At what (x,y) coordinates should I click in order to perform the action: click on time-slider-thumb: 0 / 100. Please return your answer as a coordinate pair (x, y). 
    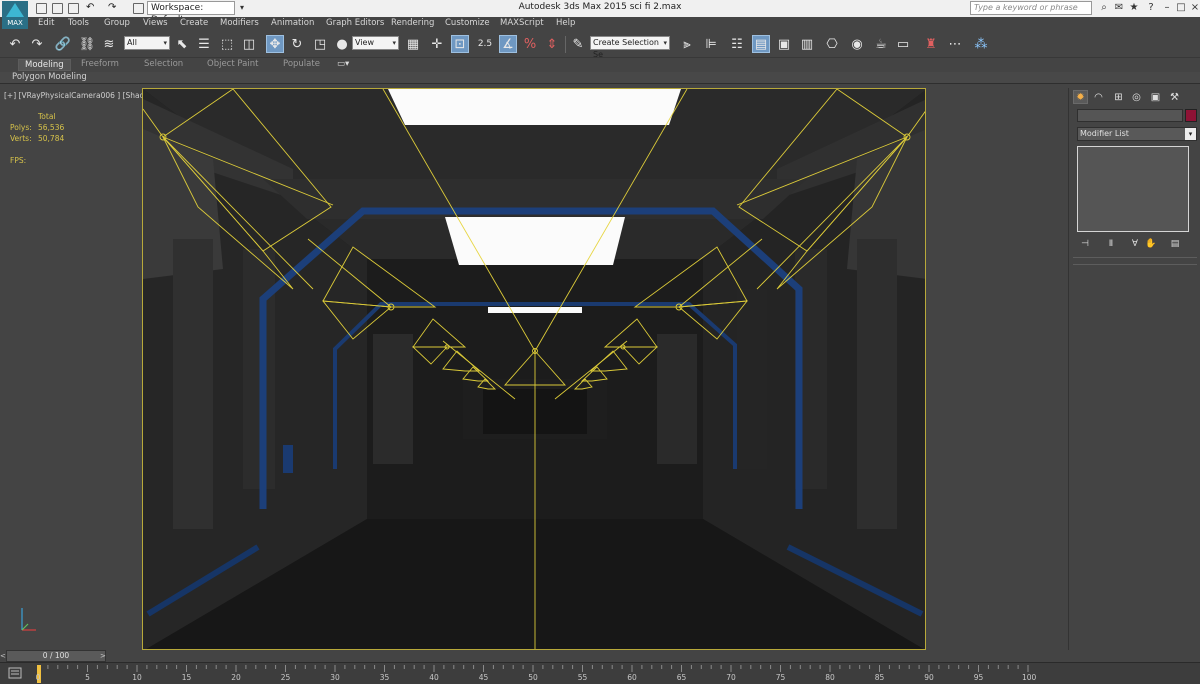
    Looking at the image, I should click on (56, 656).